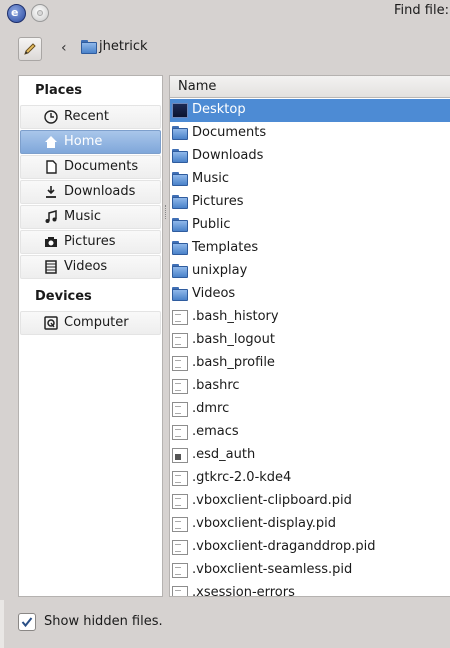  I want to click on options-bar: Show hidden files., so click(225, 623).